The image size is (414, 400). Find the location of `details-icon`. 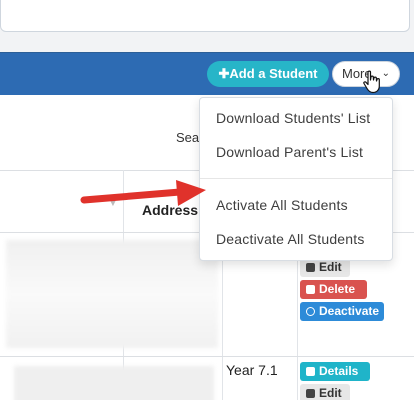

details-icon is located at coordinates (310, 371).